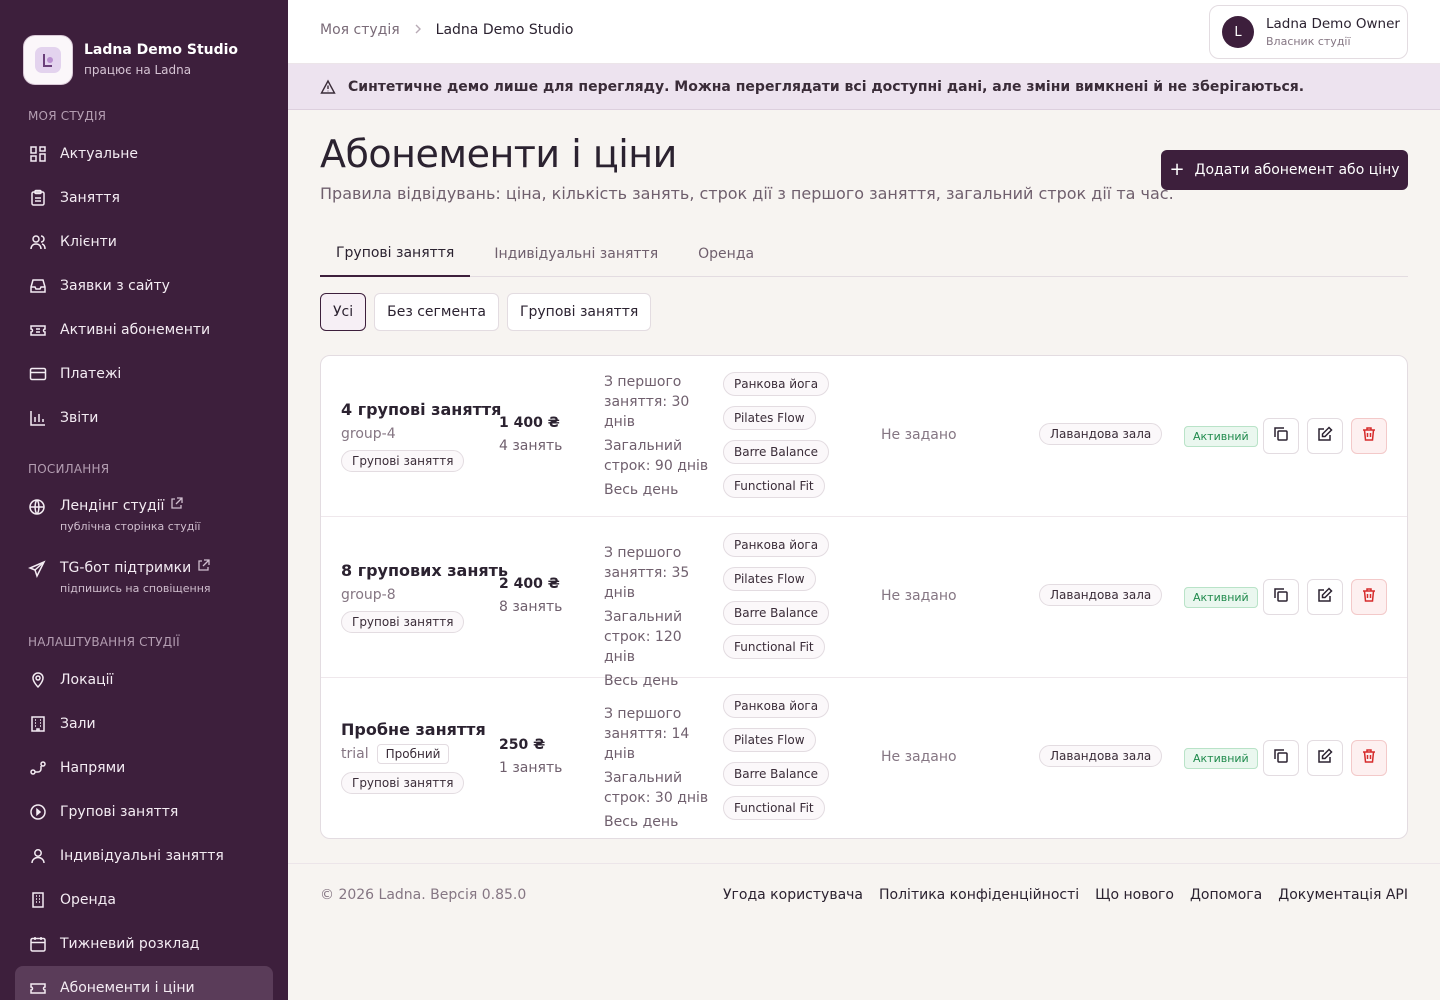  I want to click on direction-chip: Ранкова йога, so click(776, 706).